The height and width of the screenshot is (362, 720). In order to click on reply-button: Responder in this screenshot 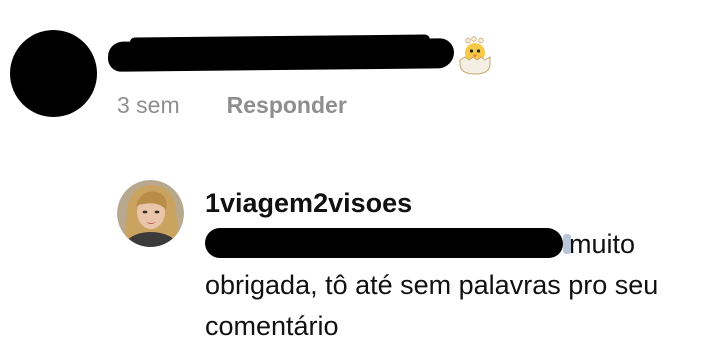, I will do `click(287, 105)`.